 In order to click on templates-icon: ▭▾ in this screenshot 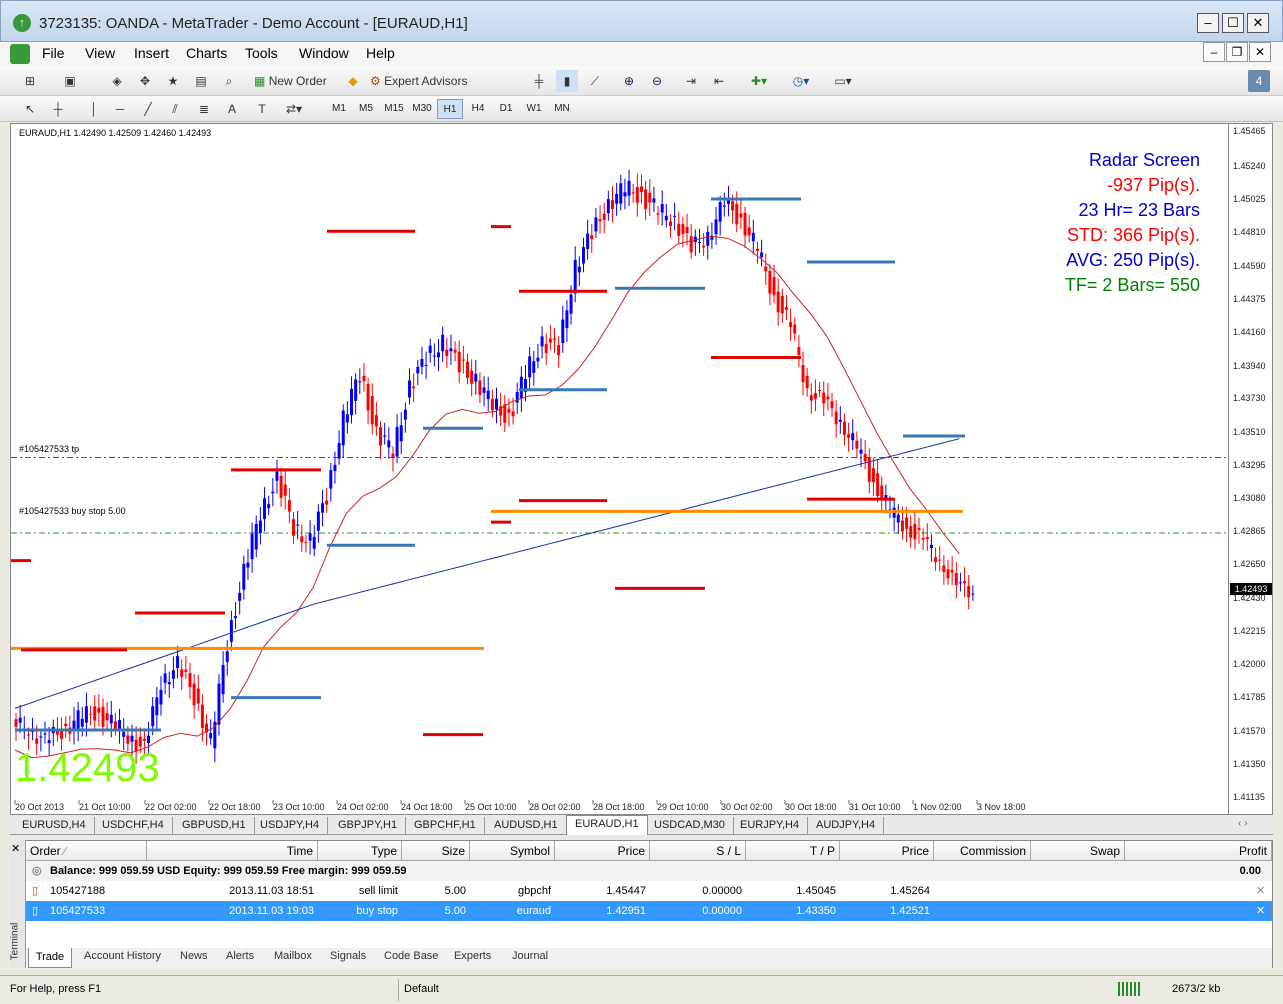, I will do `click(843, 81)`.